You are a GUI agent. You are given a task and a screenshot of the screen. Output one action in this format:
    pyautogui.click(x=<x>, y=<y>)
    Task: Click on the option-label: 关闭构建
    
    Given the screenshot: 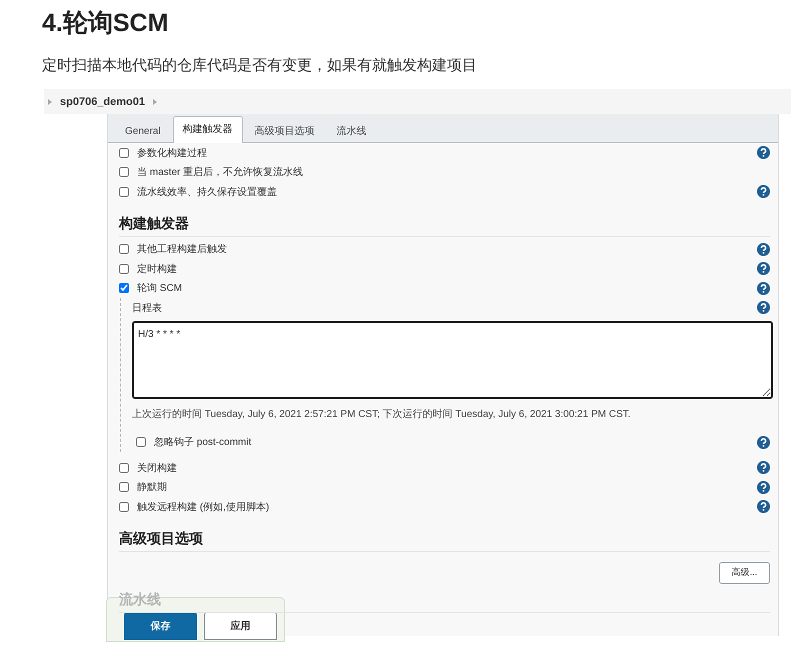 What is the action you would take?
    pyautogui.click(x=157, y=468)
    